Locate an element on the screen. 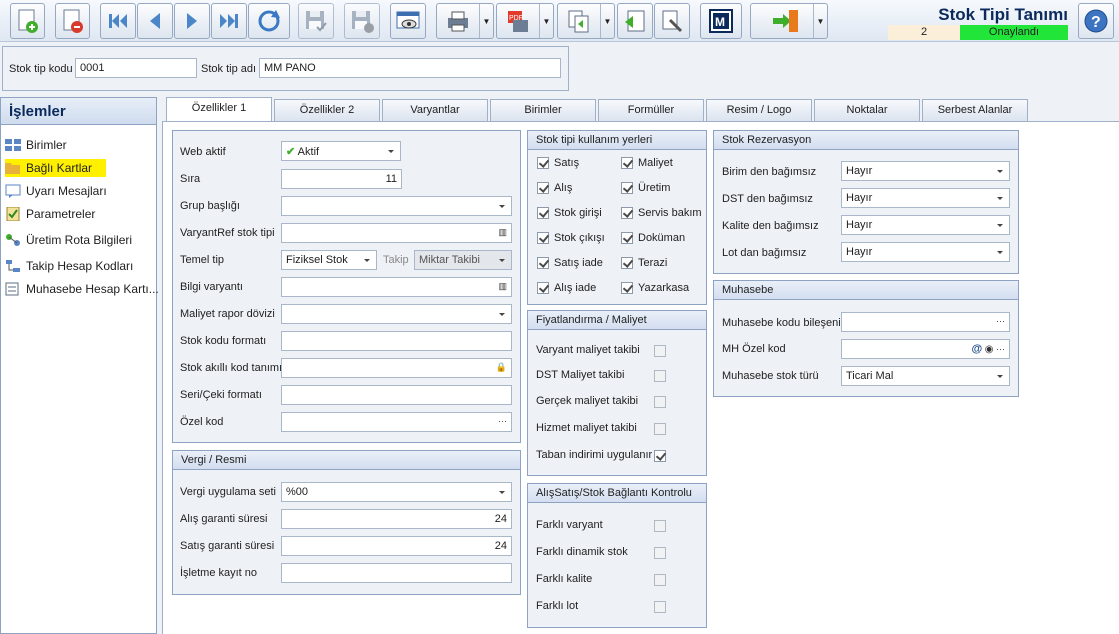 The width and height of the screenshot is (1119, 634). preview-icon is located at coordinates (408, 21).